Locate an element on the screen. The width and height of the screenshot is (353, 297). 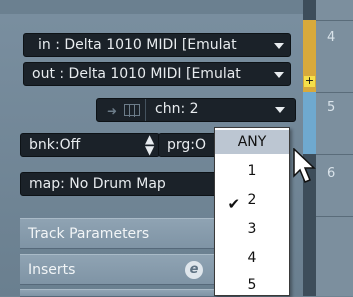
menu-item-2: ✔ 2 is located at coordinates (252, 200).